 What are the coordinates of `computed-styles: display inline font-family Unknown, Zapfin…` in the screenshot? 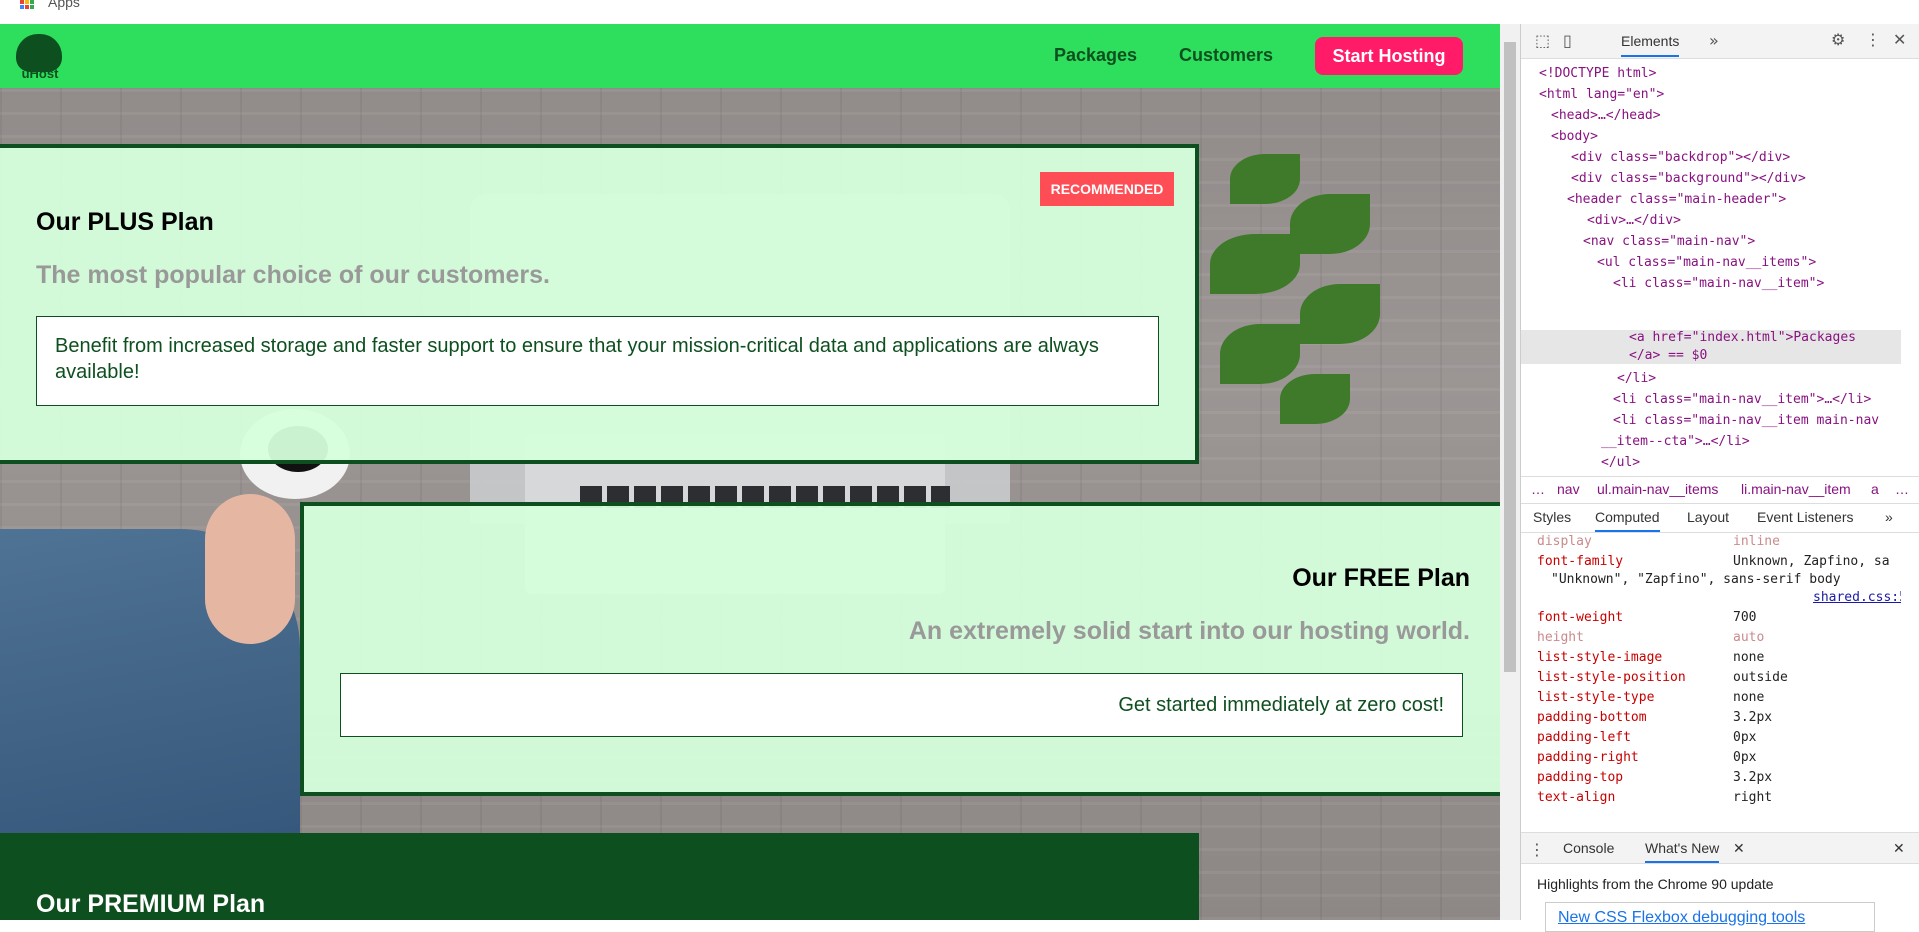 It's located at (1719, 669).